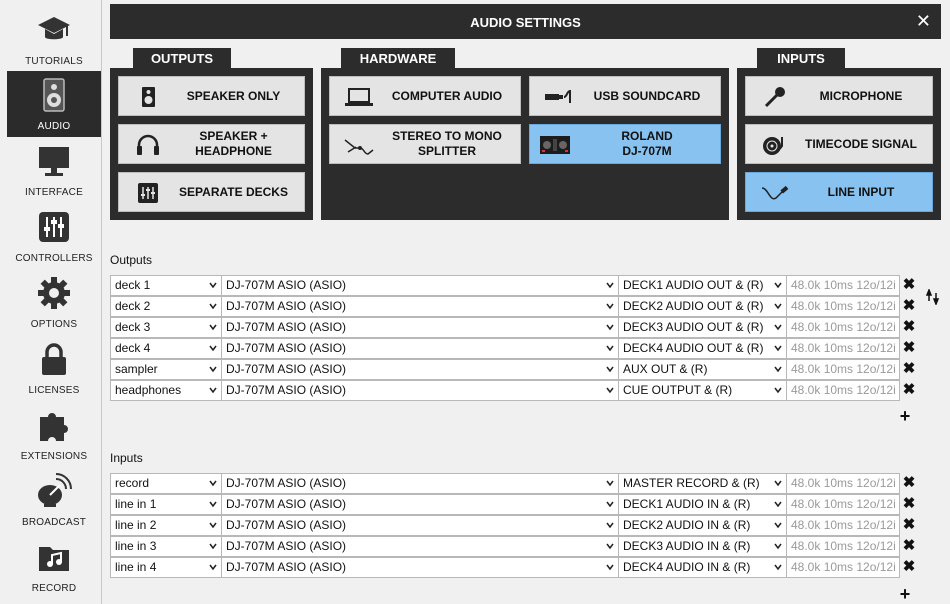  What do you see at coordinates (148, 193) in the screenshot?
I see `mixer-icon` at bounding box center [148, 193].